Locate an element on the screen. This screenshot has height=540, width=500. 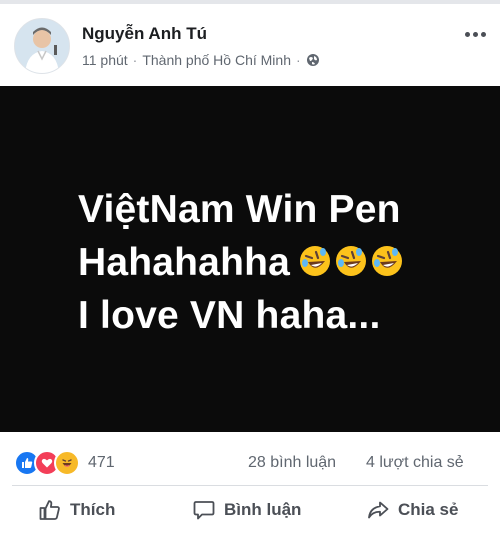
reaction-count: 471 is located at coordinates (101, 462).